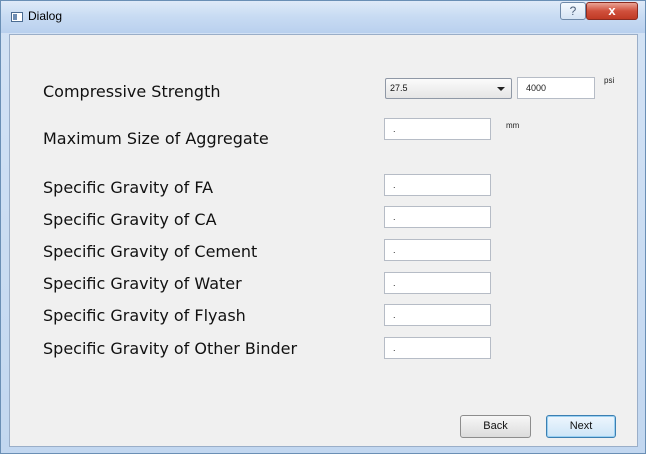  I want to click on specific-gravity-flyash-input: ., so click(437, 315).